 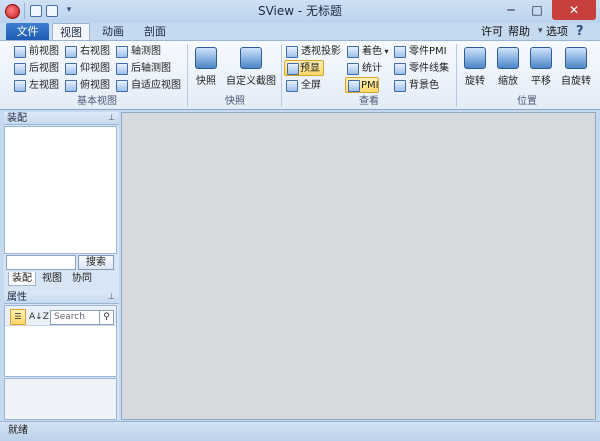 What do you see at coordinates (38, 52) in the screenshot?
I see `front-view-button: 前视图` at bounding box center [38, 52].